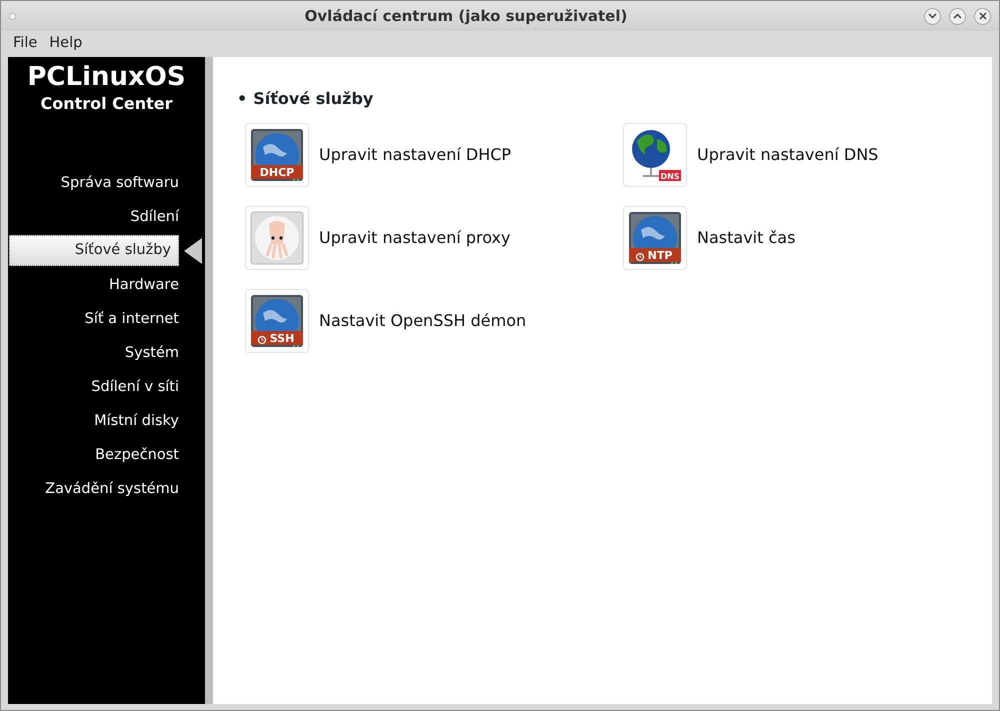 Image resolution: width=1000 pixels, height=711 pixels. Describe the element at coordinates (25, 44) in the screenshot. I see `menu-item: File` at that location.